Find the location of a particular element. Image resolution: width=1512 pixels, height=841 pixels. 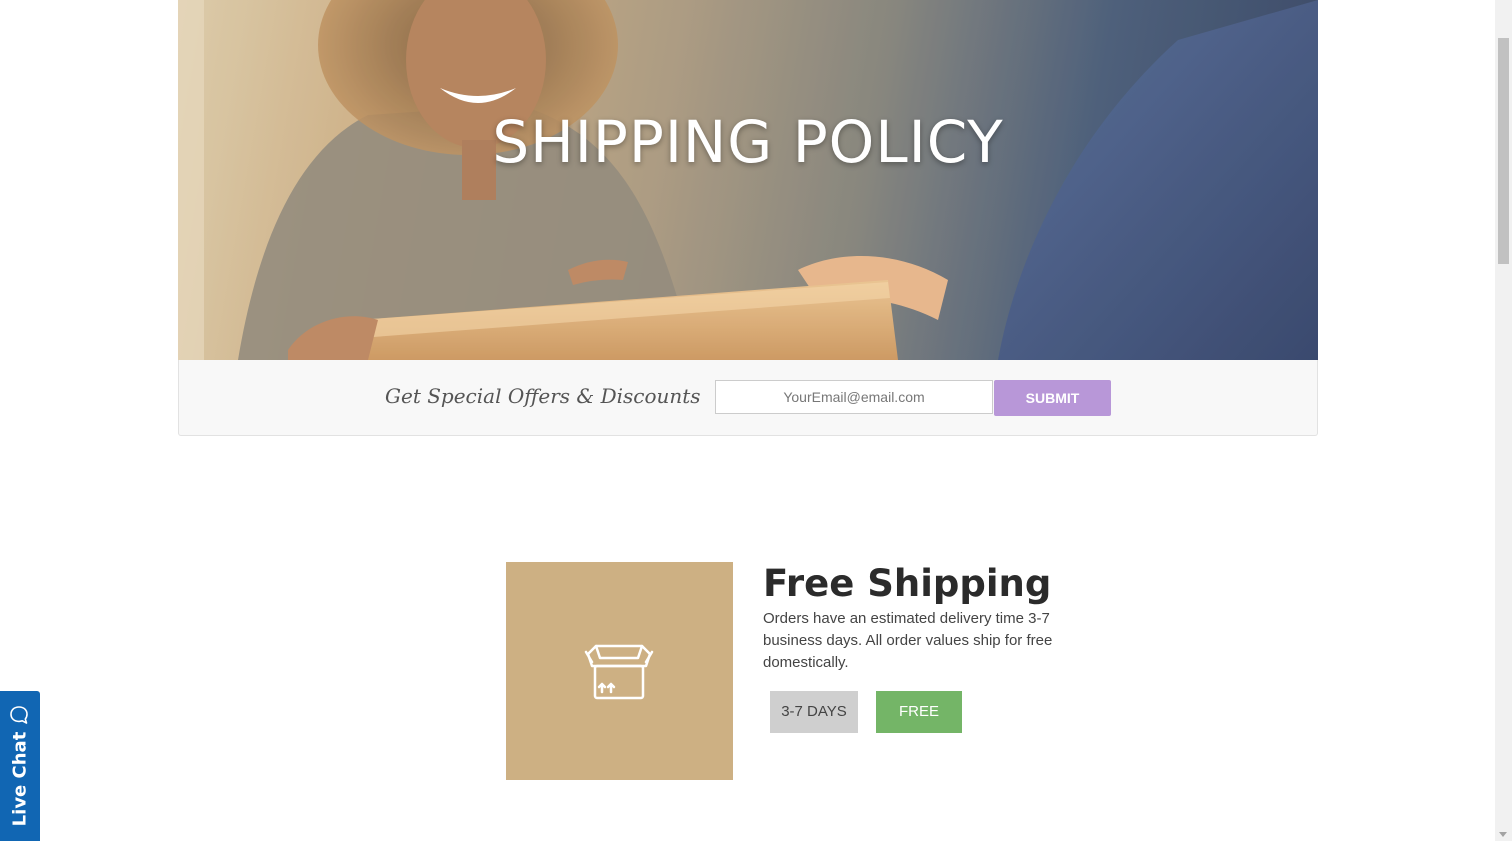

scrollbar-thumb is located at coordinates (1503, 151).